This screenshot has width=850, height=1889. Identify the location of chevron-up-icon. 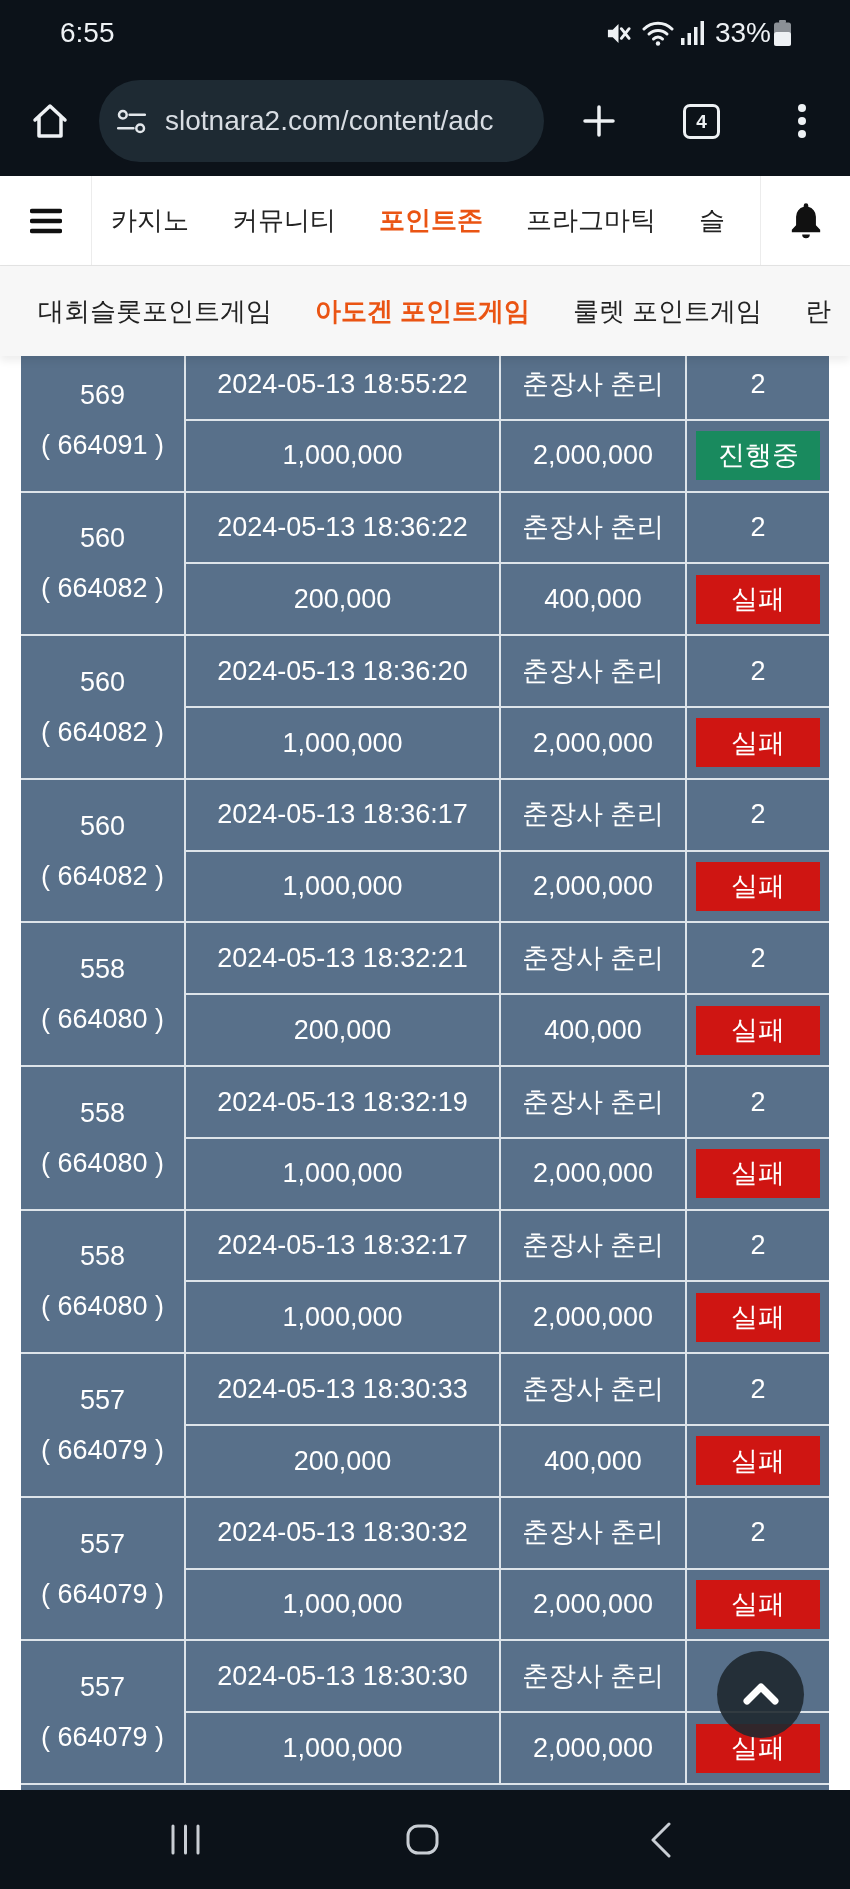
(760, 1692).